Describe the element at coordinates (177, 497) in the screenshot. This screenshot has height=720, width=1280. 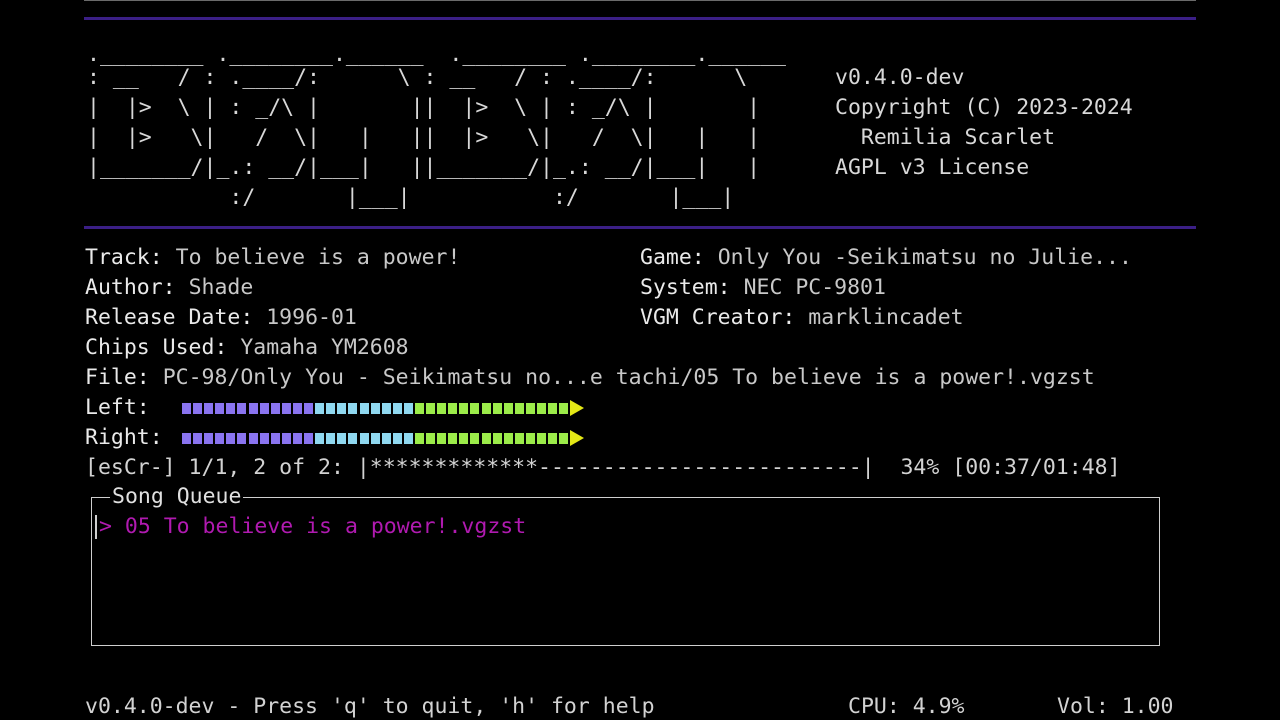
I see `song-queue-title: Song Queue` at that location.